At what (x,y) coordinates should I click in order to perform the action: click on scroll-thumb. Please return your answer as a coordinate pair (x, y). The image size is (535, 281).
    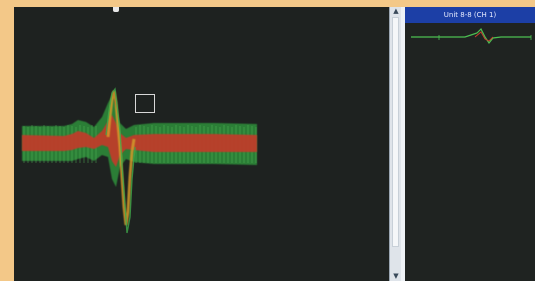
    Looking at the image, I should click on (395, 132).